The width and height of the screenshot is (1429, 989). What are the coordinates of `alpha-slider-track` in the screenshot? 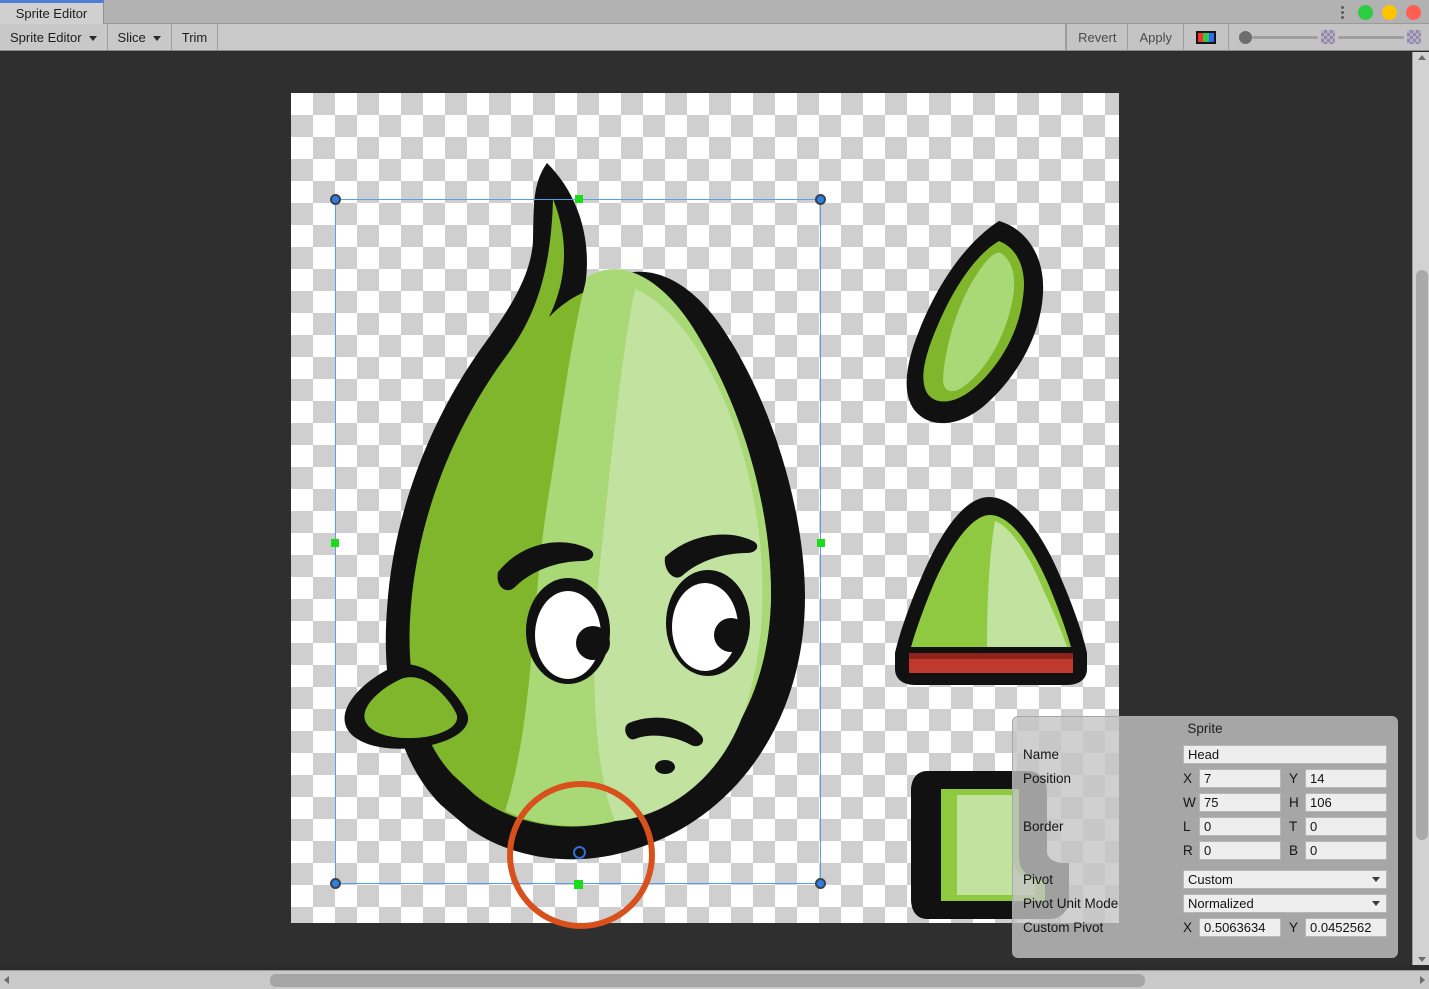 It's located at (1371, 37).